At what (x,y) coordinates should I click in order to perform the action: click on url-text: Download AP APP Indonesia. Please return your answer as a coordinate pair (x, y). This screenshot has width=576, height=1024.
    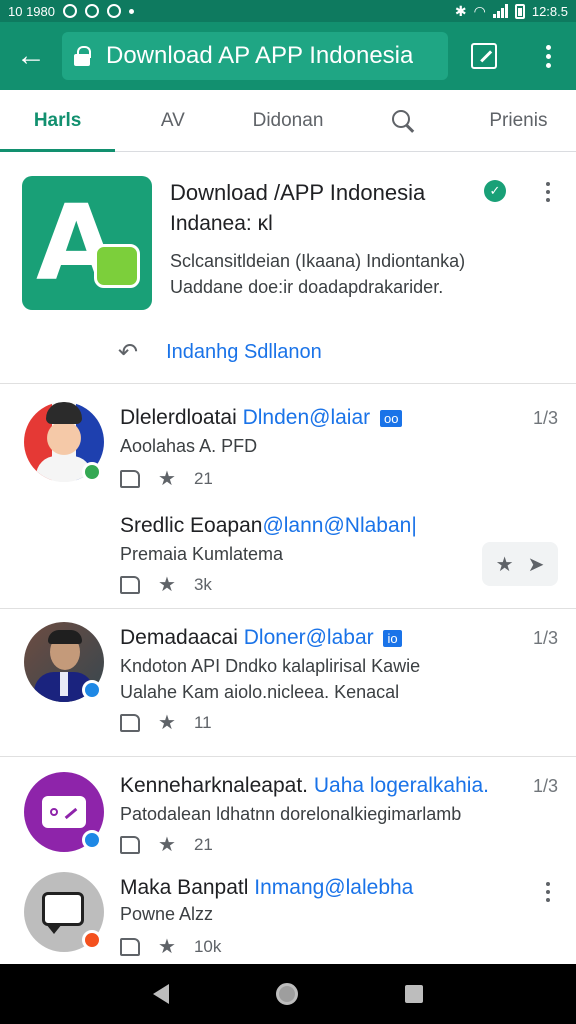
    Looking at the image, I should click on (260, 55).